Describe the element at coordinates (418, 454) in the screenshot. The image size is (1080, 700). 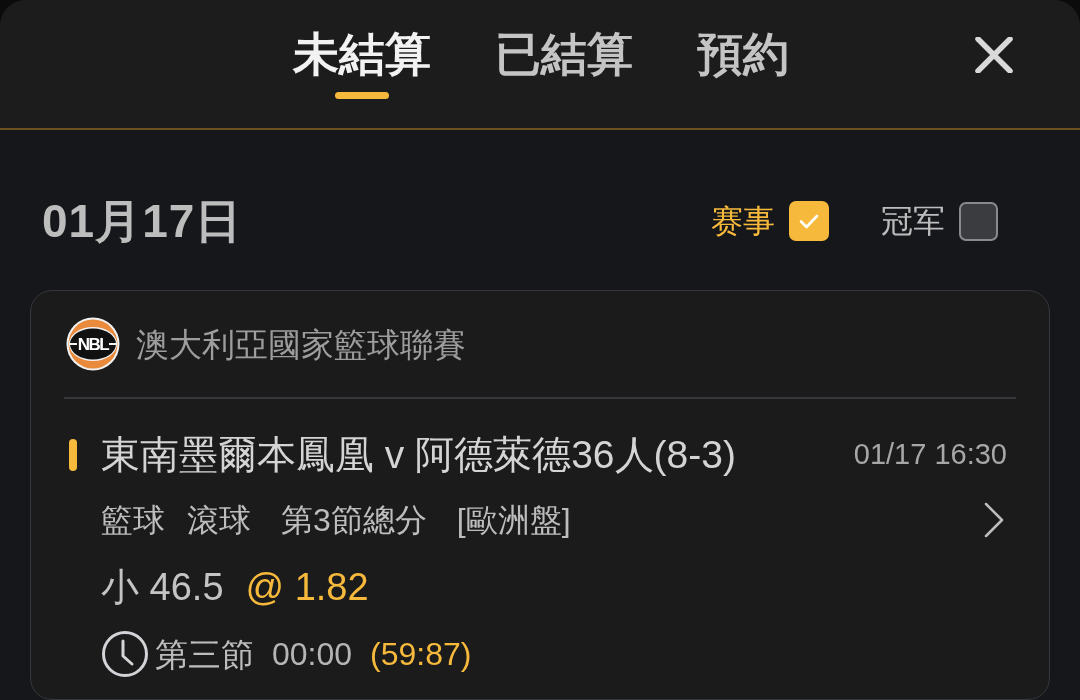
I see `match-title: 東南墨爾本鳳凰 v 阿德萊德36人(8-3)` at that location.